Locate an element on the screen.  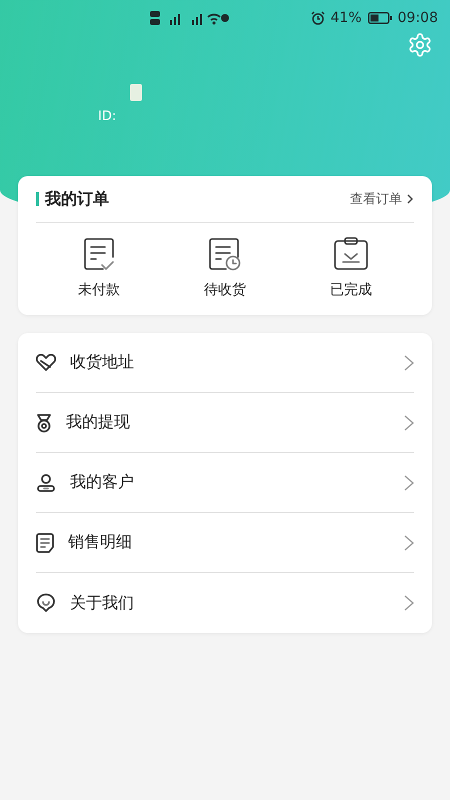
document-check-icon is located at coordinates (99, 254).